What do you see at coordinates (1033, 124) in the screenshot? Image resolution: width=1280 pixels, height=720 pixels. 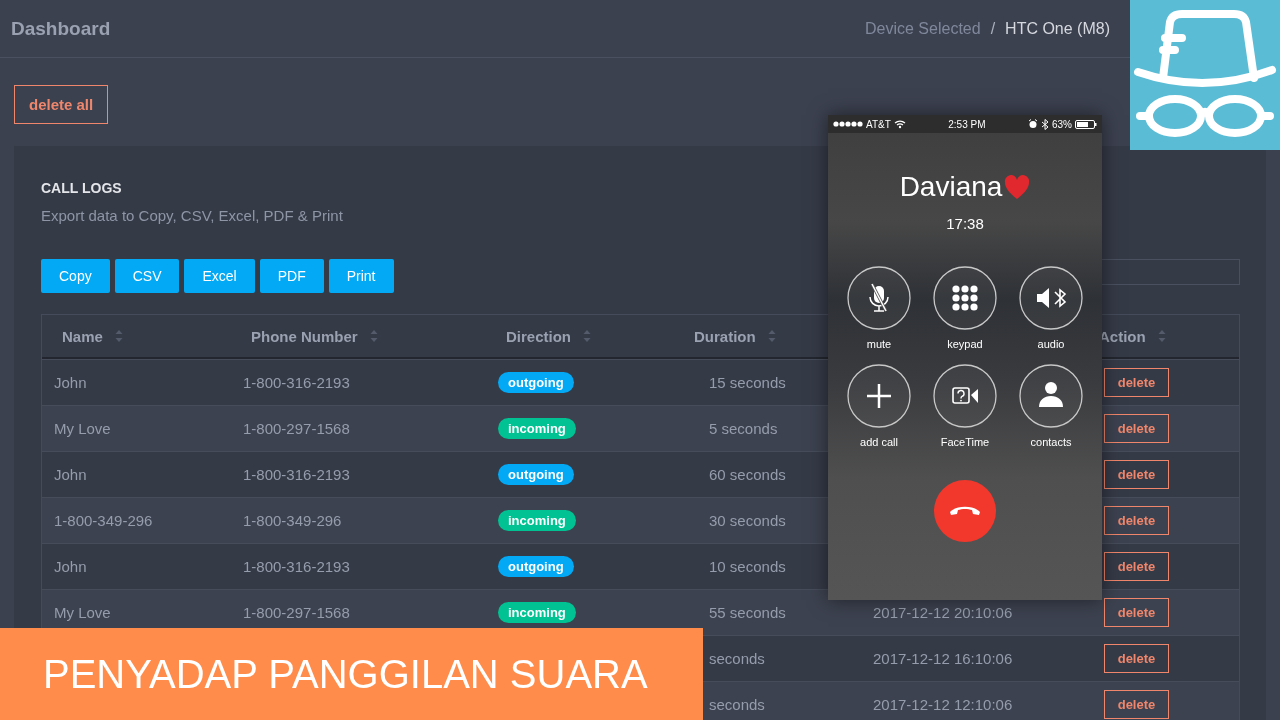 I see `alarm-clock-icon` at bounding box center [1033, 124].